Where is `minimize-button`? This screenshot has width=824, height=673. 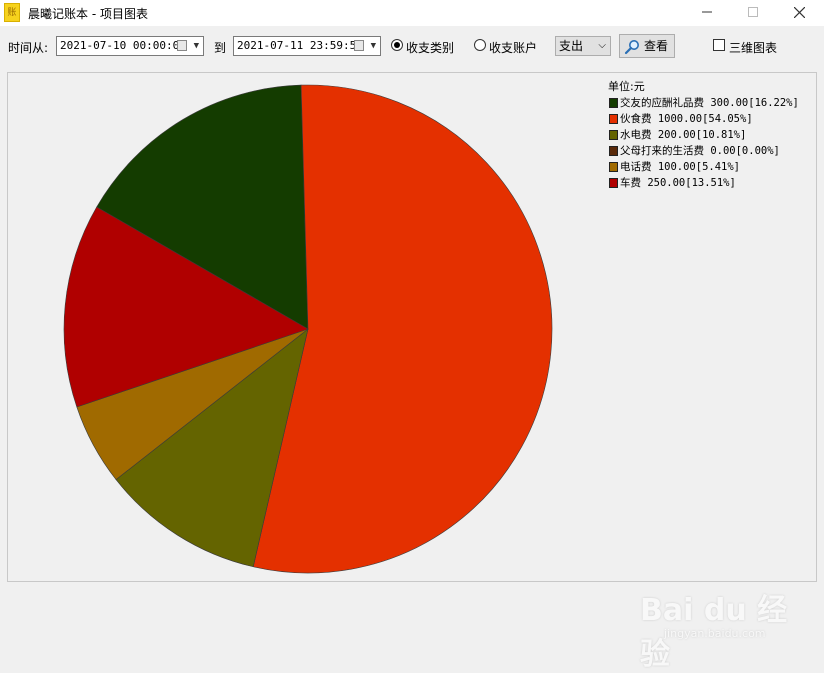 minimize-button is located at coordinates (707, 13).